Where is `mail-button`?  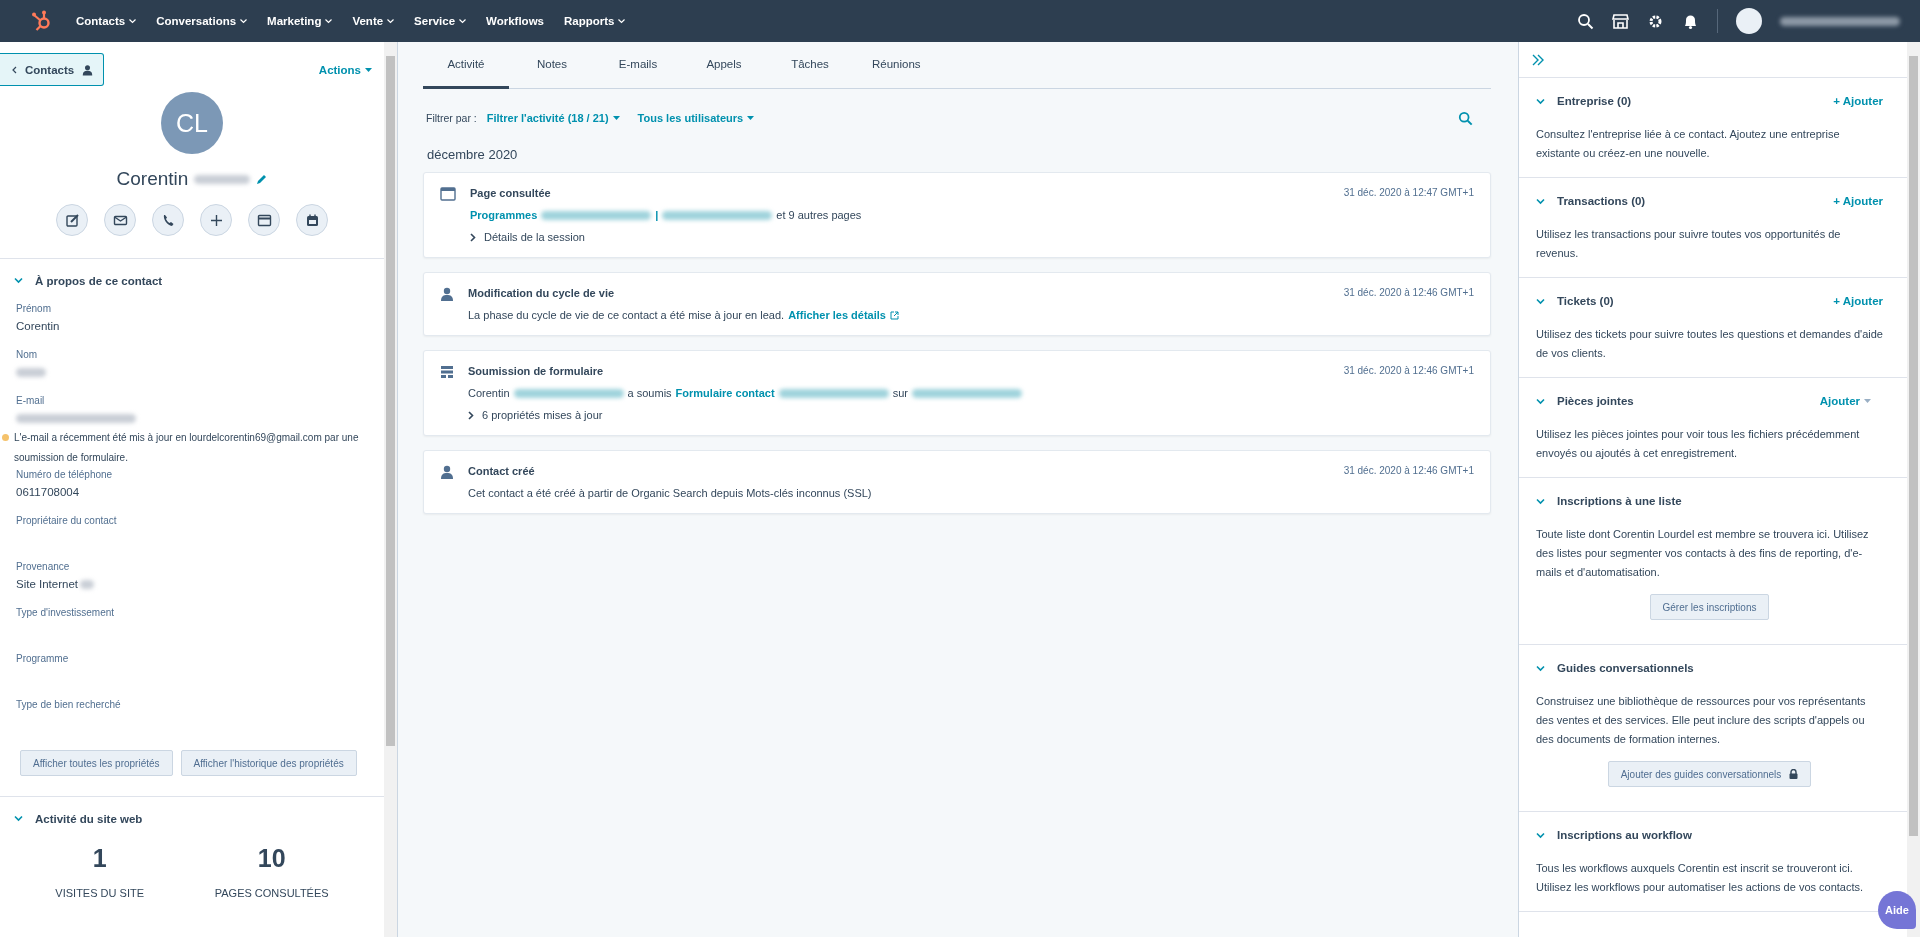 mail-button is located at coordinates (120, 220).